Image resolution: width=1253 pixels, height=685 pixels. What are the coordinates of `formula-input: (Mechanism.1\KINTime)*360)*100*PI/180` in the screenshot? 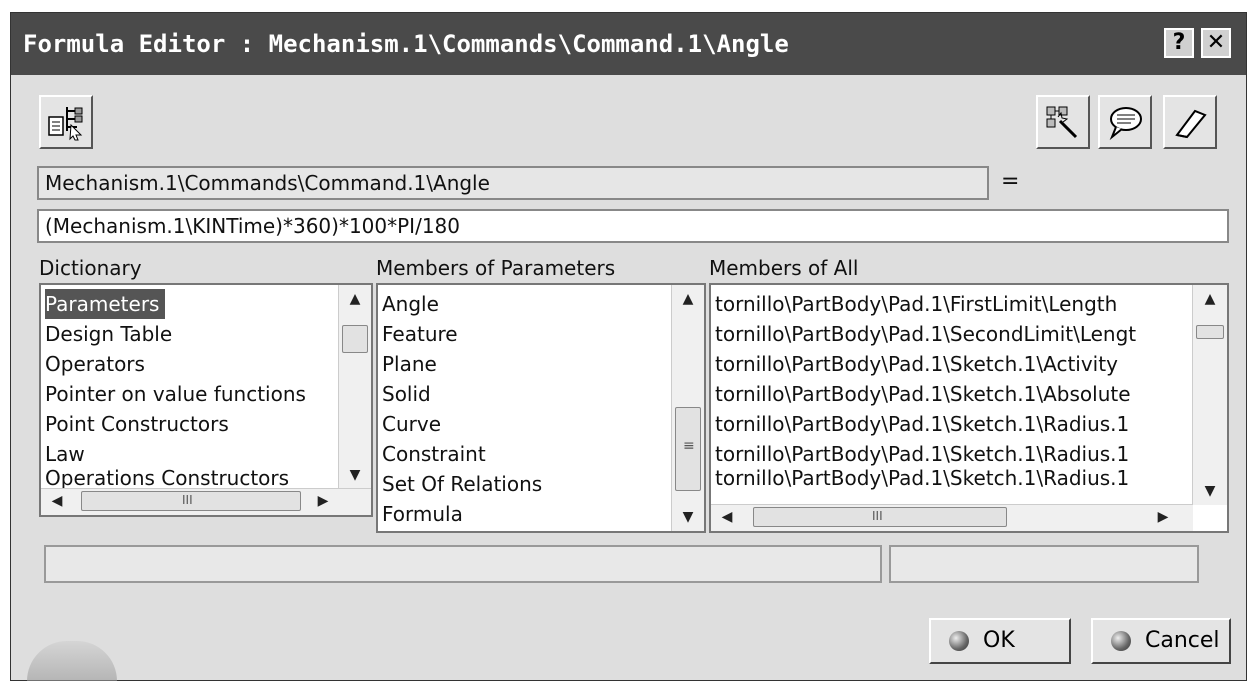 It's located at (633, 226).